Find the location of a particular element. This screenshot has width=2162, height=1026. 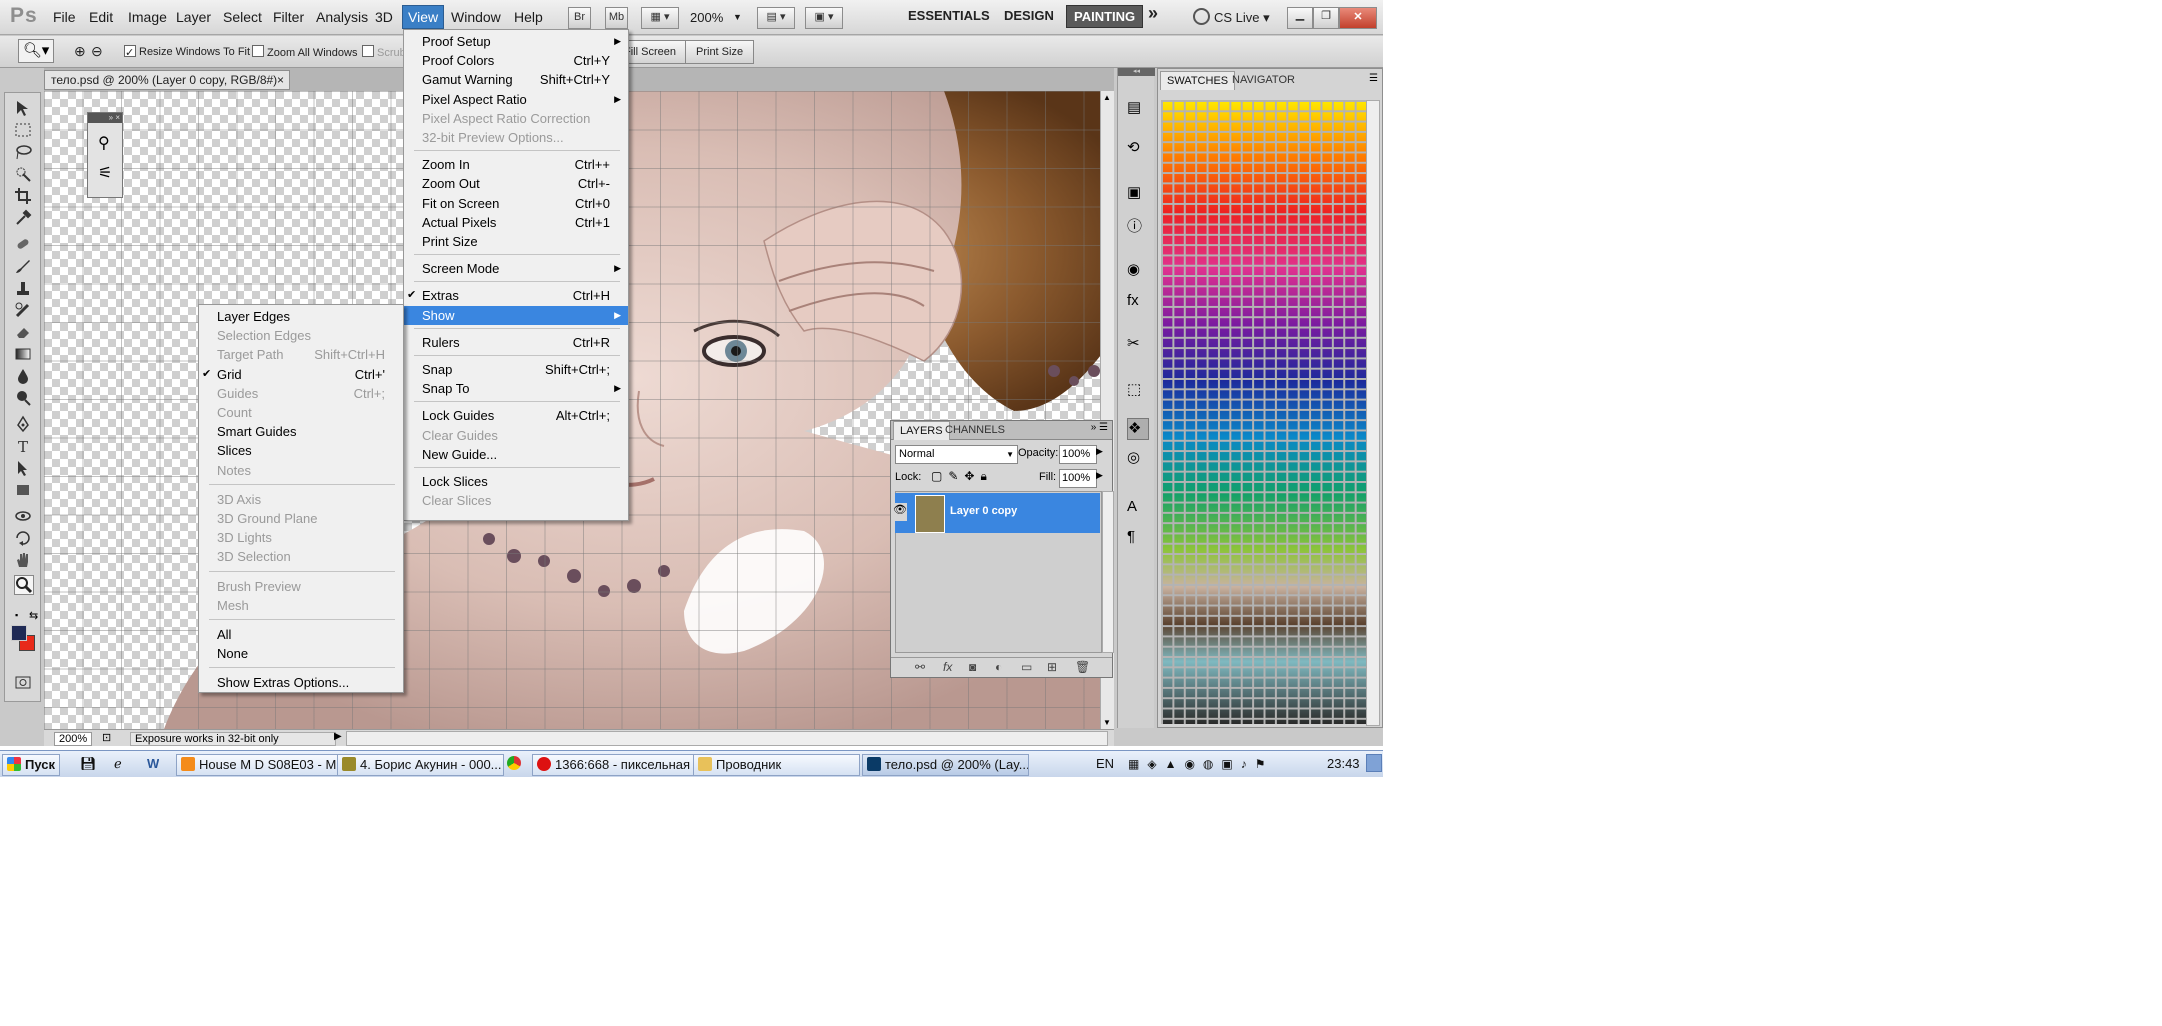

tab-swatches: SWATCHES is located at coordinates (1198, 80).